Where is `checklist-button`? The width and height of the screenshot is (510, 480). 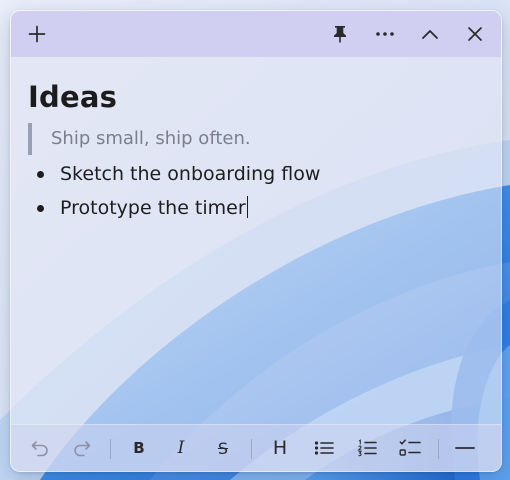
checklist-button is located at coordinates (410, 448).